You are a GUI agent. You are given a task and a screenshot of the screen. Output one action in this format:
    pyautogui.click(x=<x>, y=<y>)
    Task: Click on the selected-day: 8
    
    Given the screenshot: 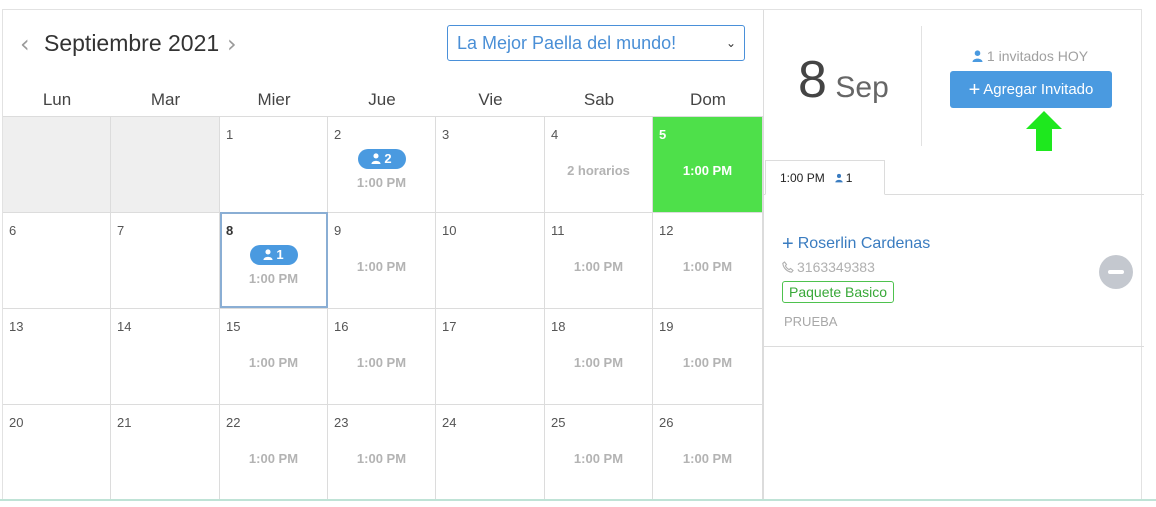 What is the action you would take?
    pyautogui.click(x=812, y=80)
    